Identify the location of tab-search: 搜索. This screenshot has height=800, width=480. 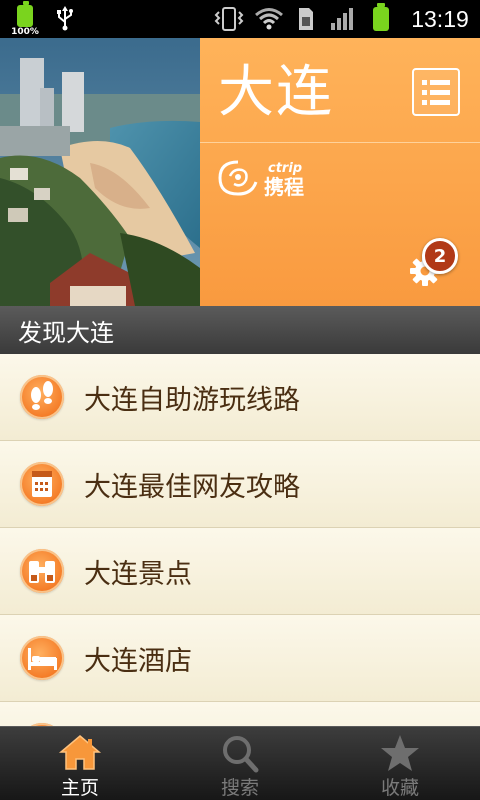
(240, 763).